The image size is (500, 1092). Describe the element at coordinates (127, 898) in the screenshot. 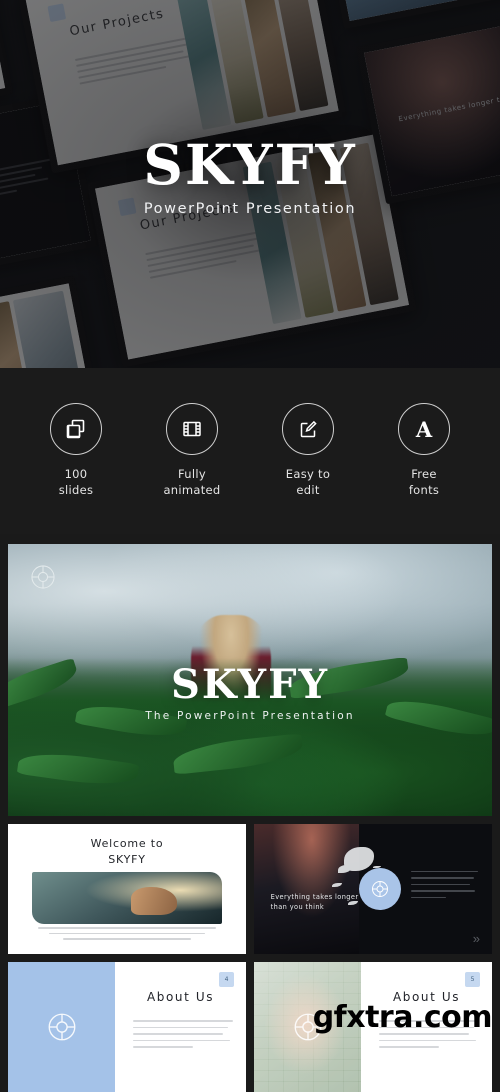

I see `welcome-photo` at that location.